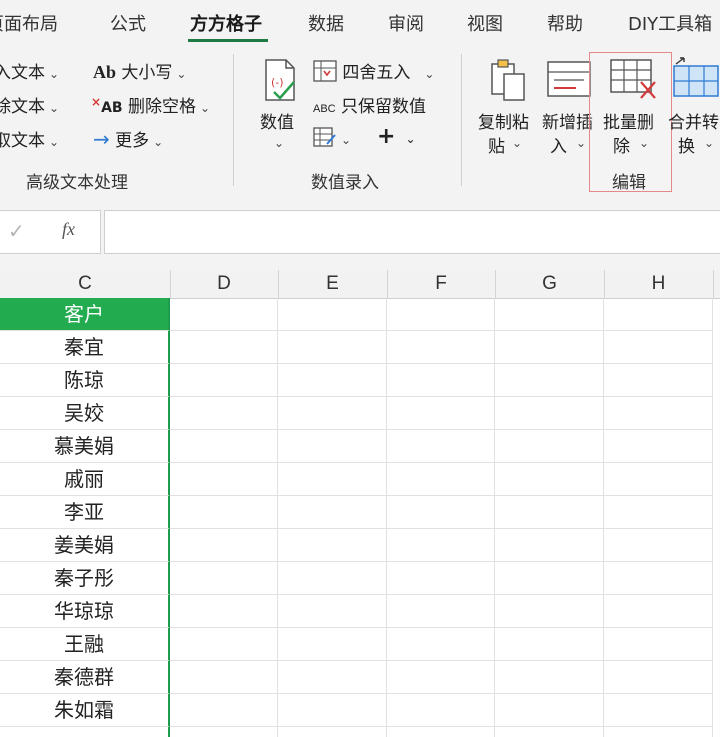 This screenshot has height=737, width=720. I want to click on customer-cell: 吴姣, so click(85, 413).